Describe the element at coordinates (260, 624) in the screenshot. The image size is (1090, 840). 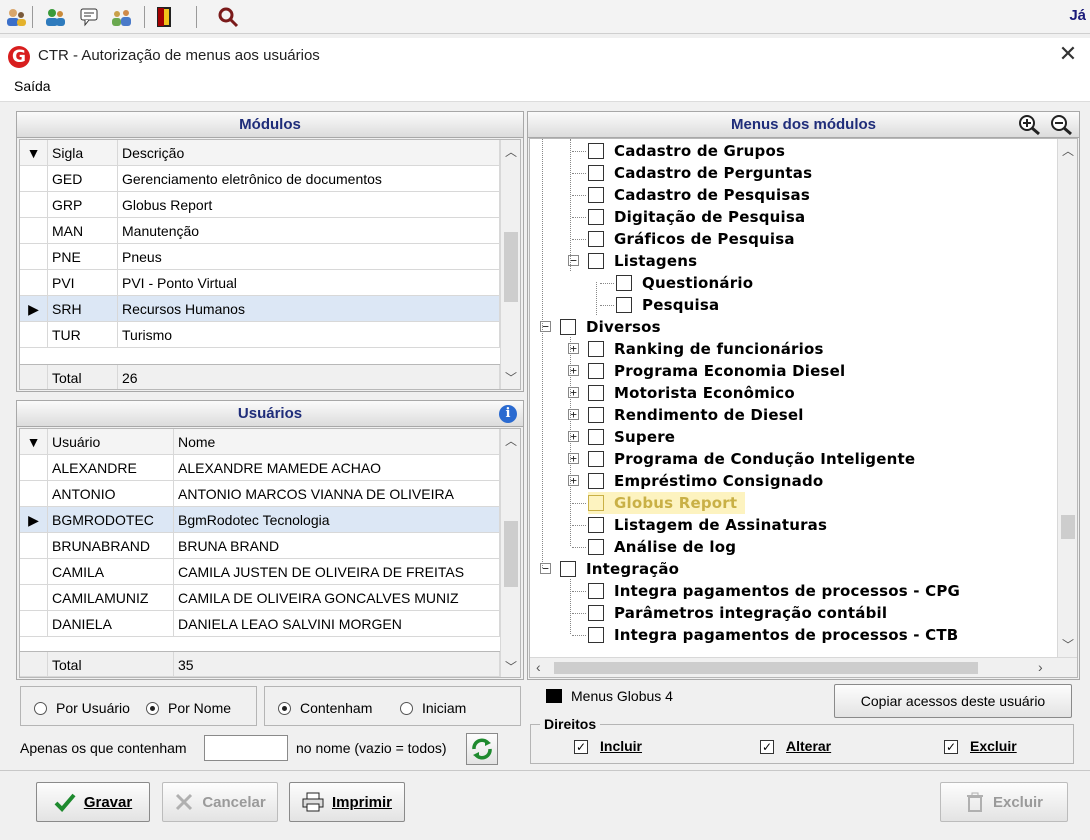
I see `table-row: DANIELA DANIELA LEAO SALVINI MORGEN` at that location.